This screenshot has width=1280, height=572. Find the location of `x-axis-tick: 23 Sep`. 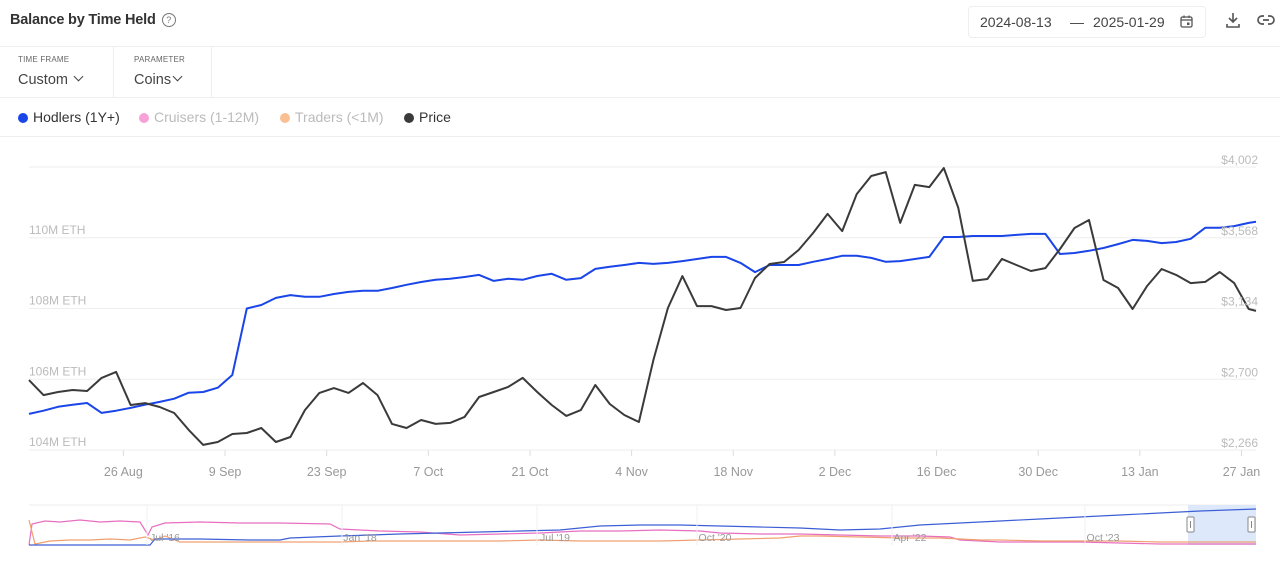

x-axis-tick: 23 Sep is located at coordinates (327, 472).